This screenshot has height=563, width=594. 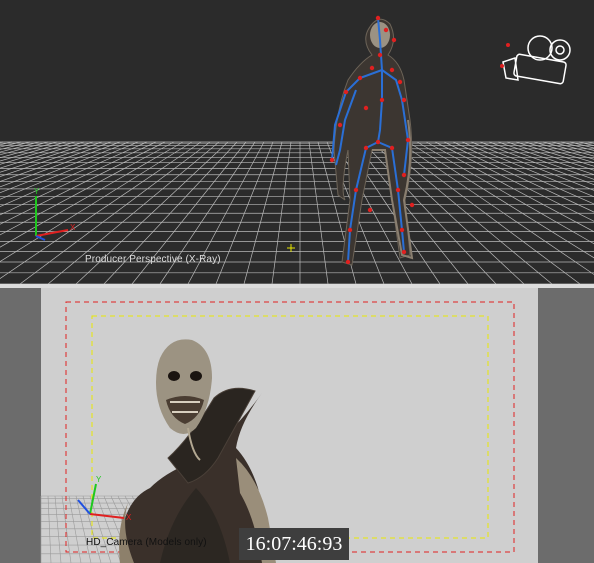 I want to click on right-eye, so click(x=196, y=376).